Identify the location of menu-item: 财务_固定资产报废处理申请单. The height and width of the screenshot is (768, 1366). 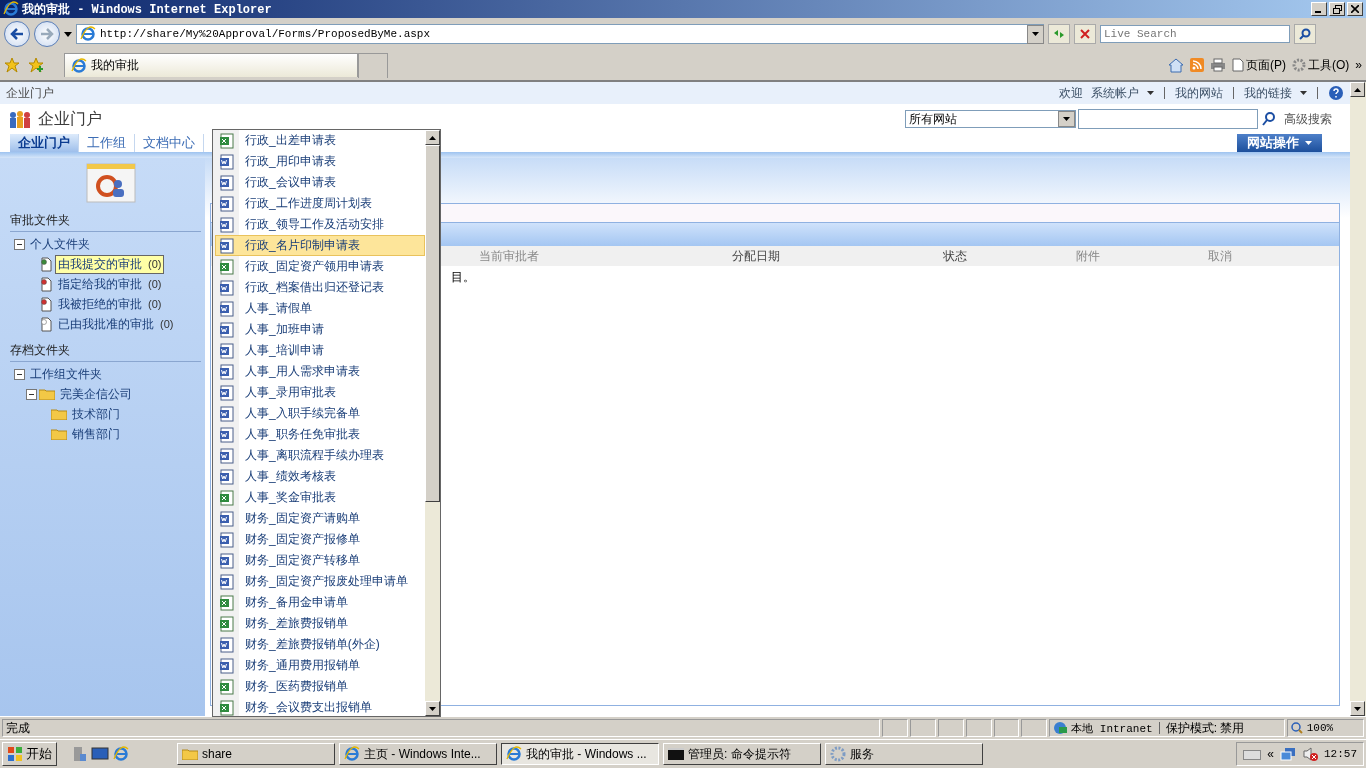
(320, 581).